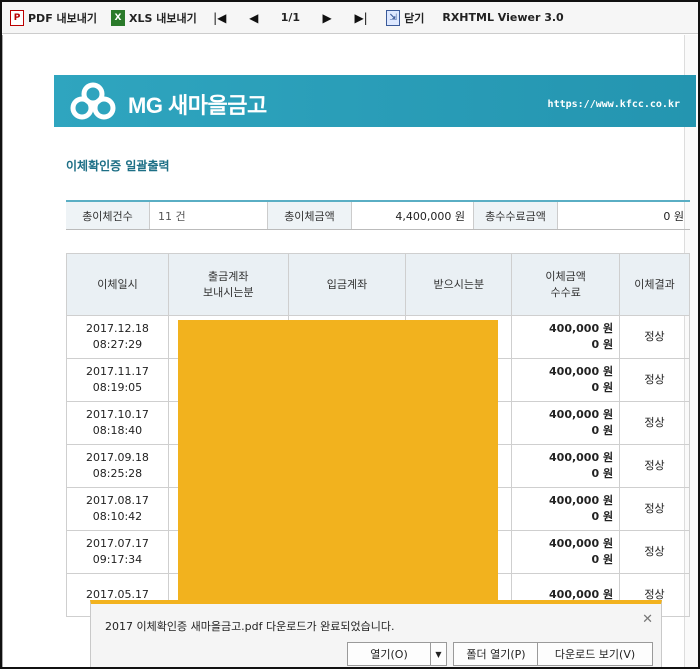 This screenshot has height=669, width=700. Describe the element at coordinates (163, 18) in the screenshot. I see `xls-export-label: XLS 내보내기` at that location.